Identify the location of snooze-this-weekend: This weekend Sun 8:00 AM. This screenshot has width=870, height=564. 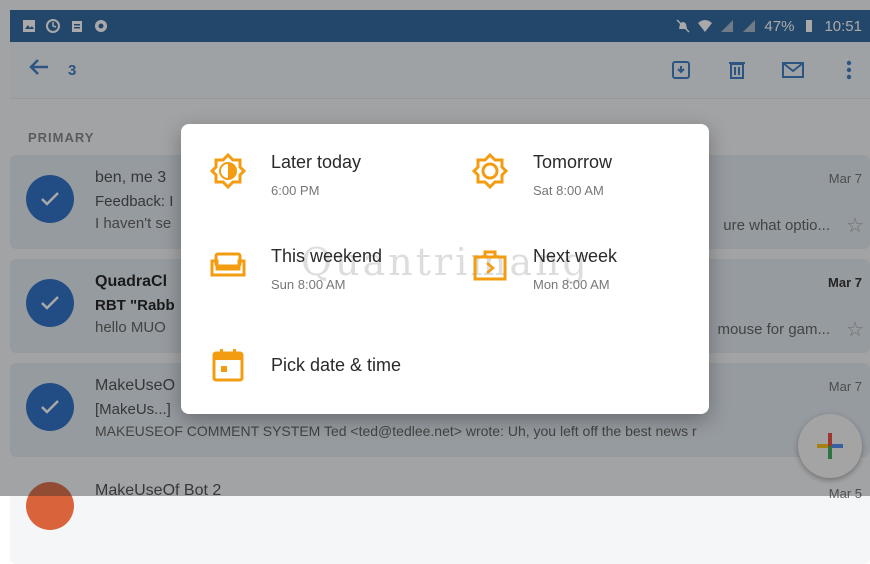
(295, 269).